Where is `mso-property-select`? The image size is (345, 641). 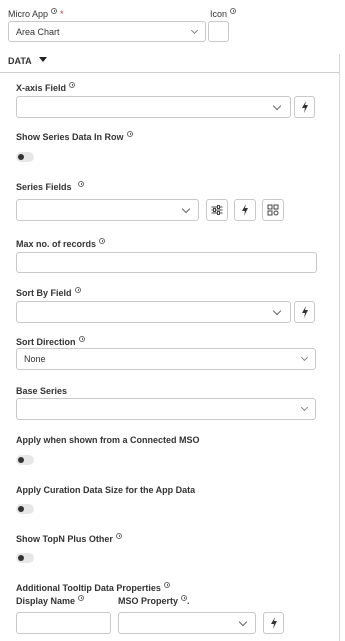 mso-property-select is located at coordinates (187, 623).